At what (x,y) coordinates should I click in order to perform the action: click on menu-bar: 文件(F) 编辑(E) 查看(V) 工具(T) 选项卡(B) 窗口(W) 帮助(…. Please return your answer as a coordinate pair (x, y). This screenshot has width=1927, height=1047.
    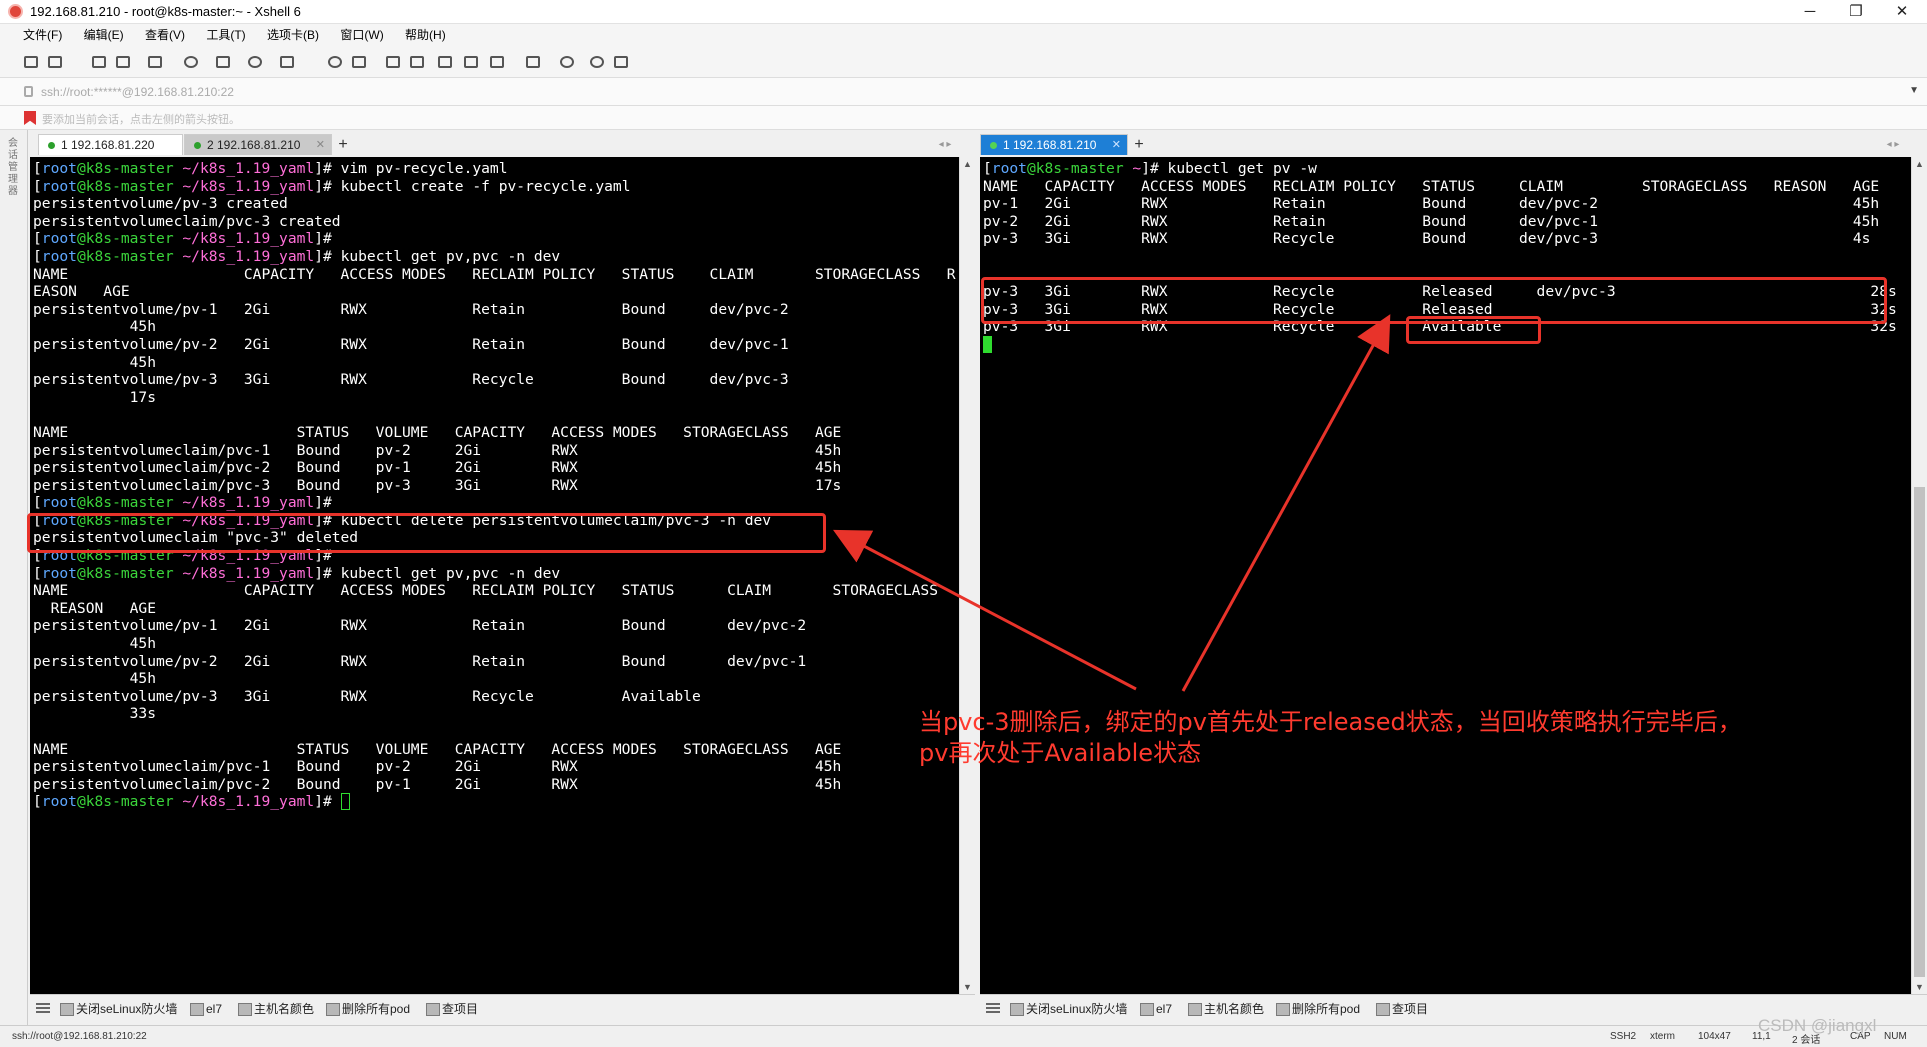
    Looking at the image, I should click on (963, 35).